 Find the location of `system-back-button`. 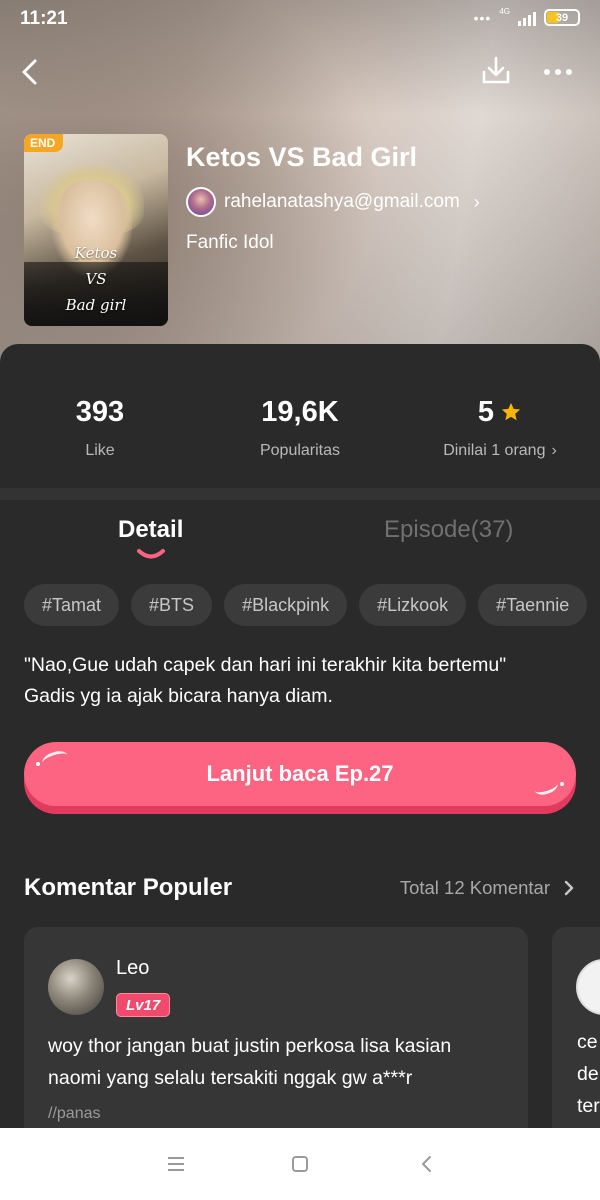

system-back-button is located at coordinates (426, 1164).